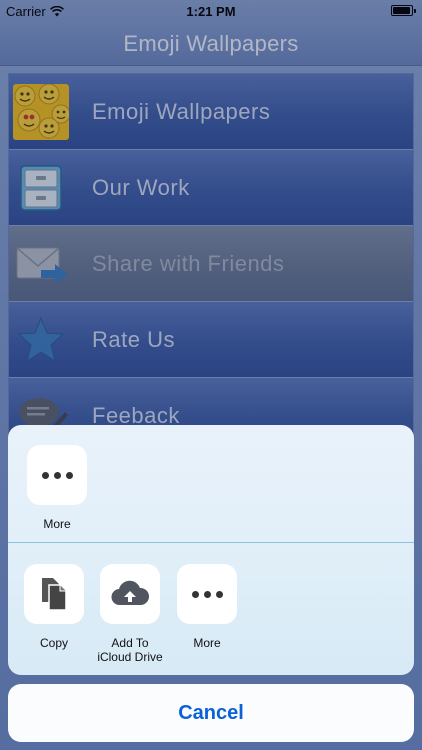 The height and width of the screenshot is (750, 422). I want to click on copy-documents-icon, so click(54, 594).